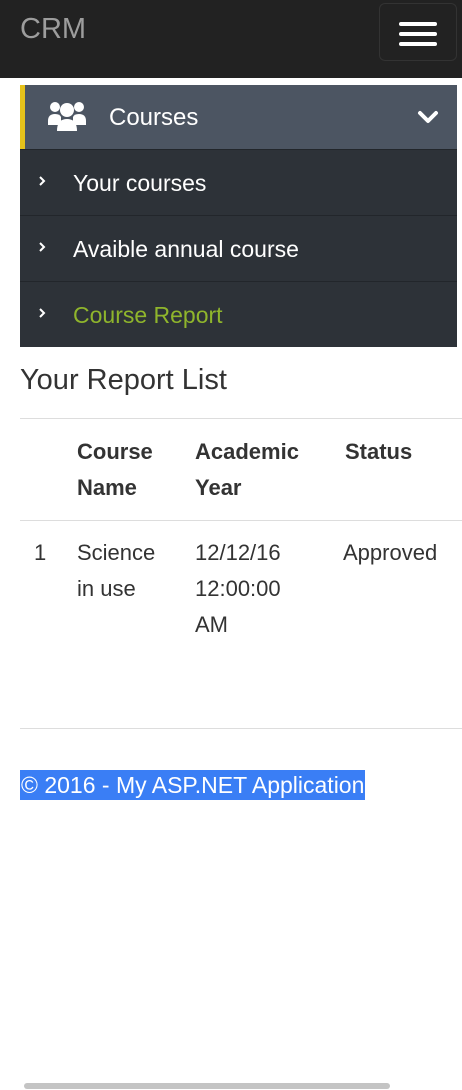  Describe the element at coordinates (418, 24) in the screenshot. I see `hamburger-icon` at that location.